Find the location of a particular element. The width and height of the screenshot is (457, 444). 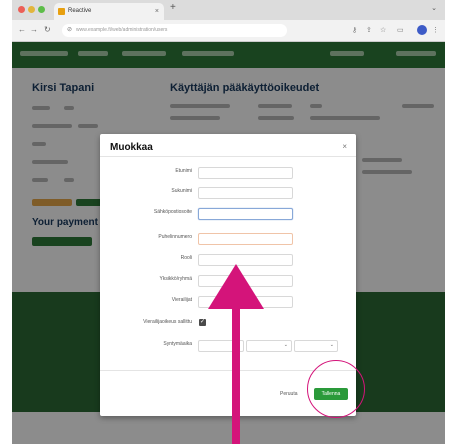

annotation-arrow is located at coordinates (236, 354).